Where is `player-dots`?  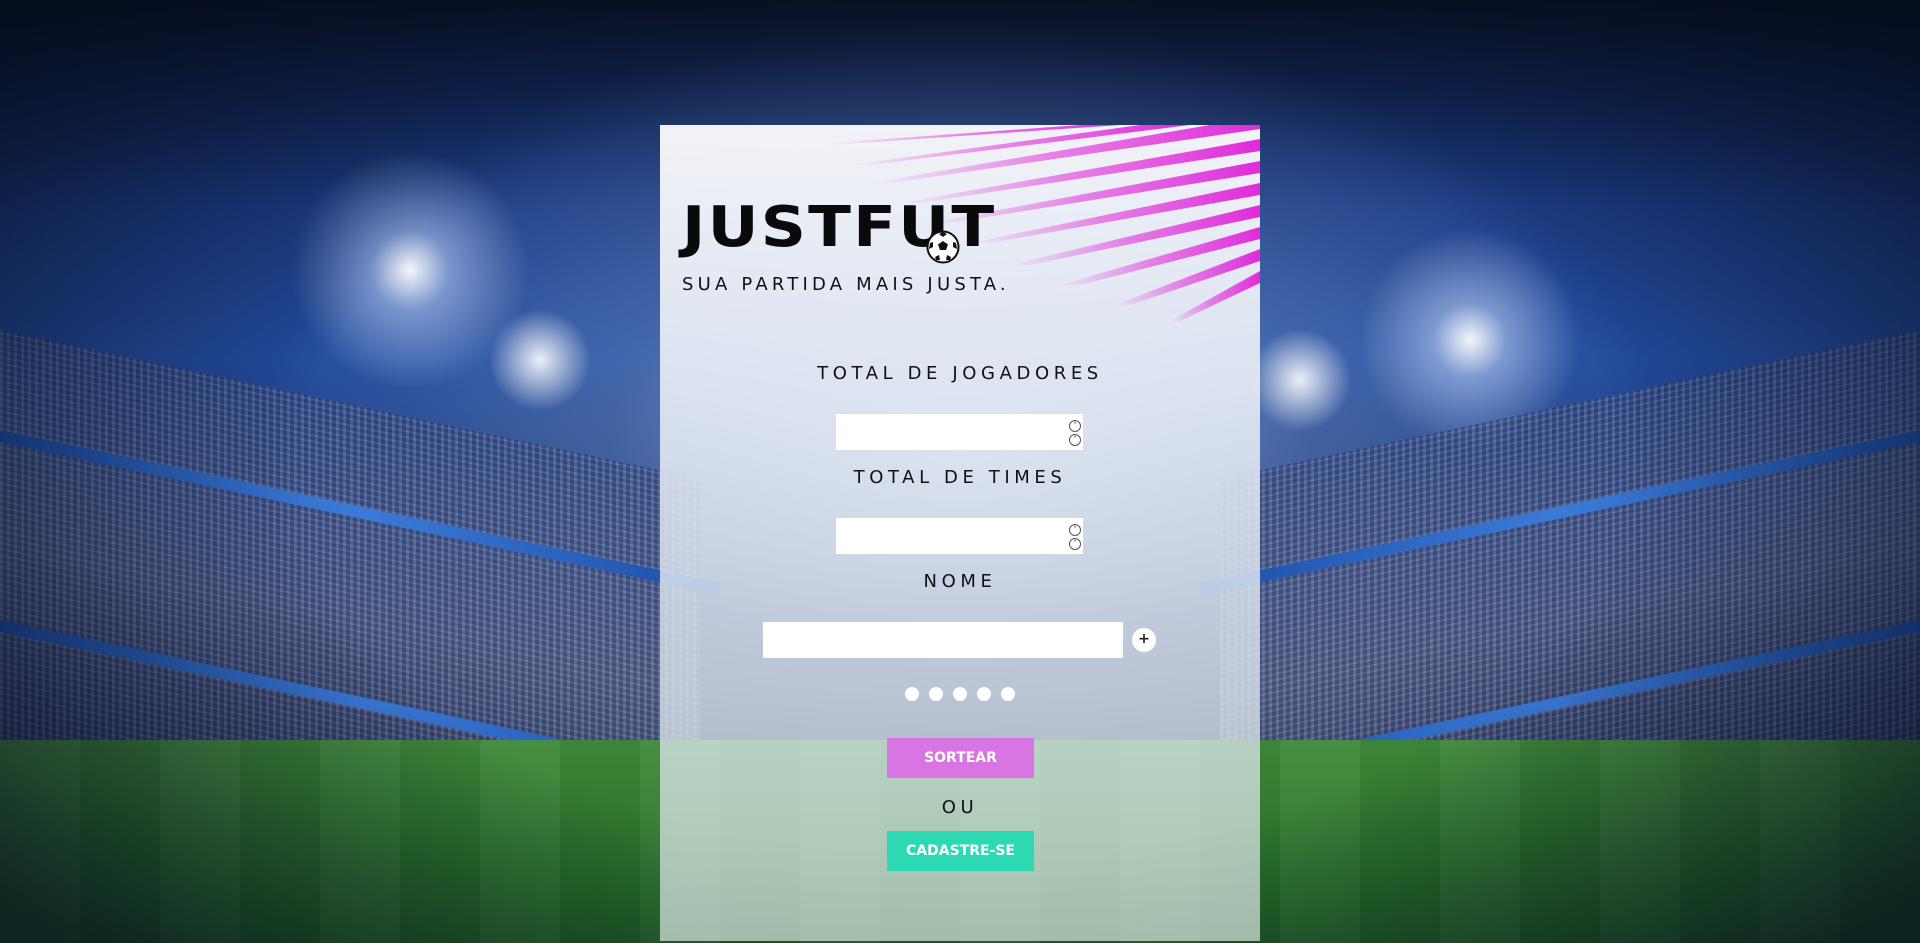
player-dots is located at coordinates (960, 694).